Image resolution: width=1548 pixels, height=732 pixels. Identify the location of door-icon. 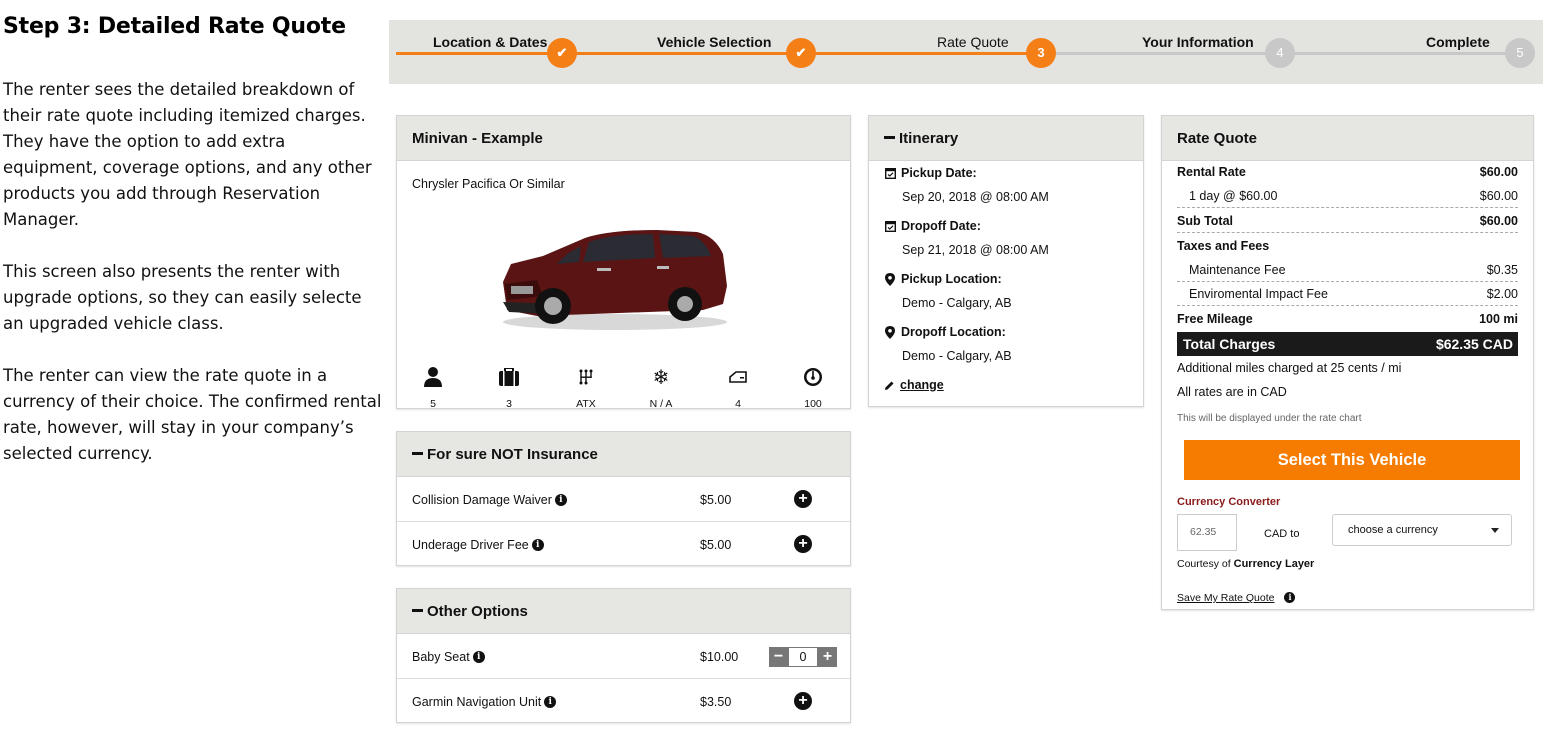
(738, 377).